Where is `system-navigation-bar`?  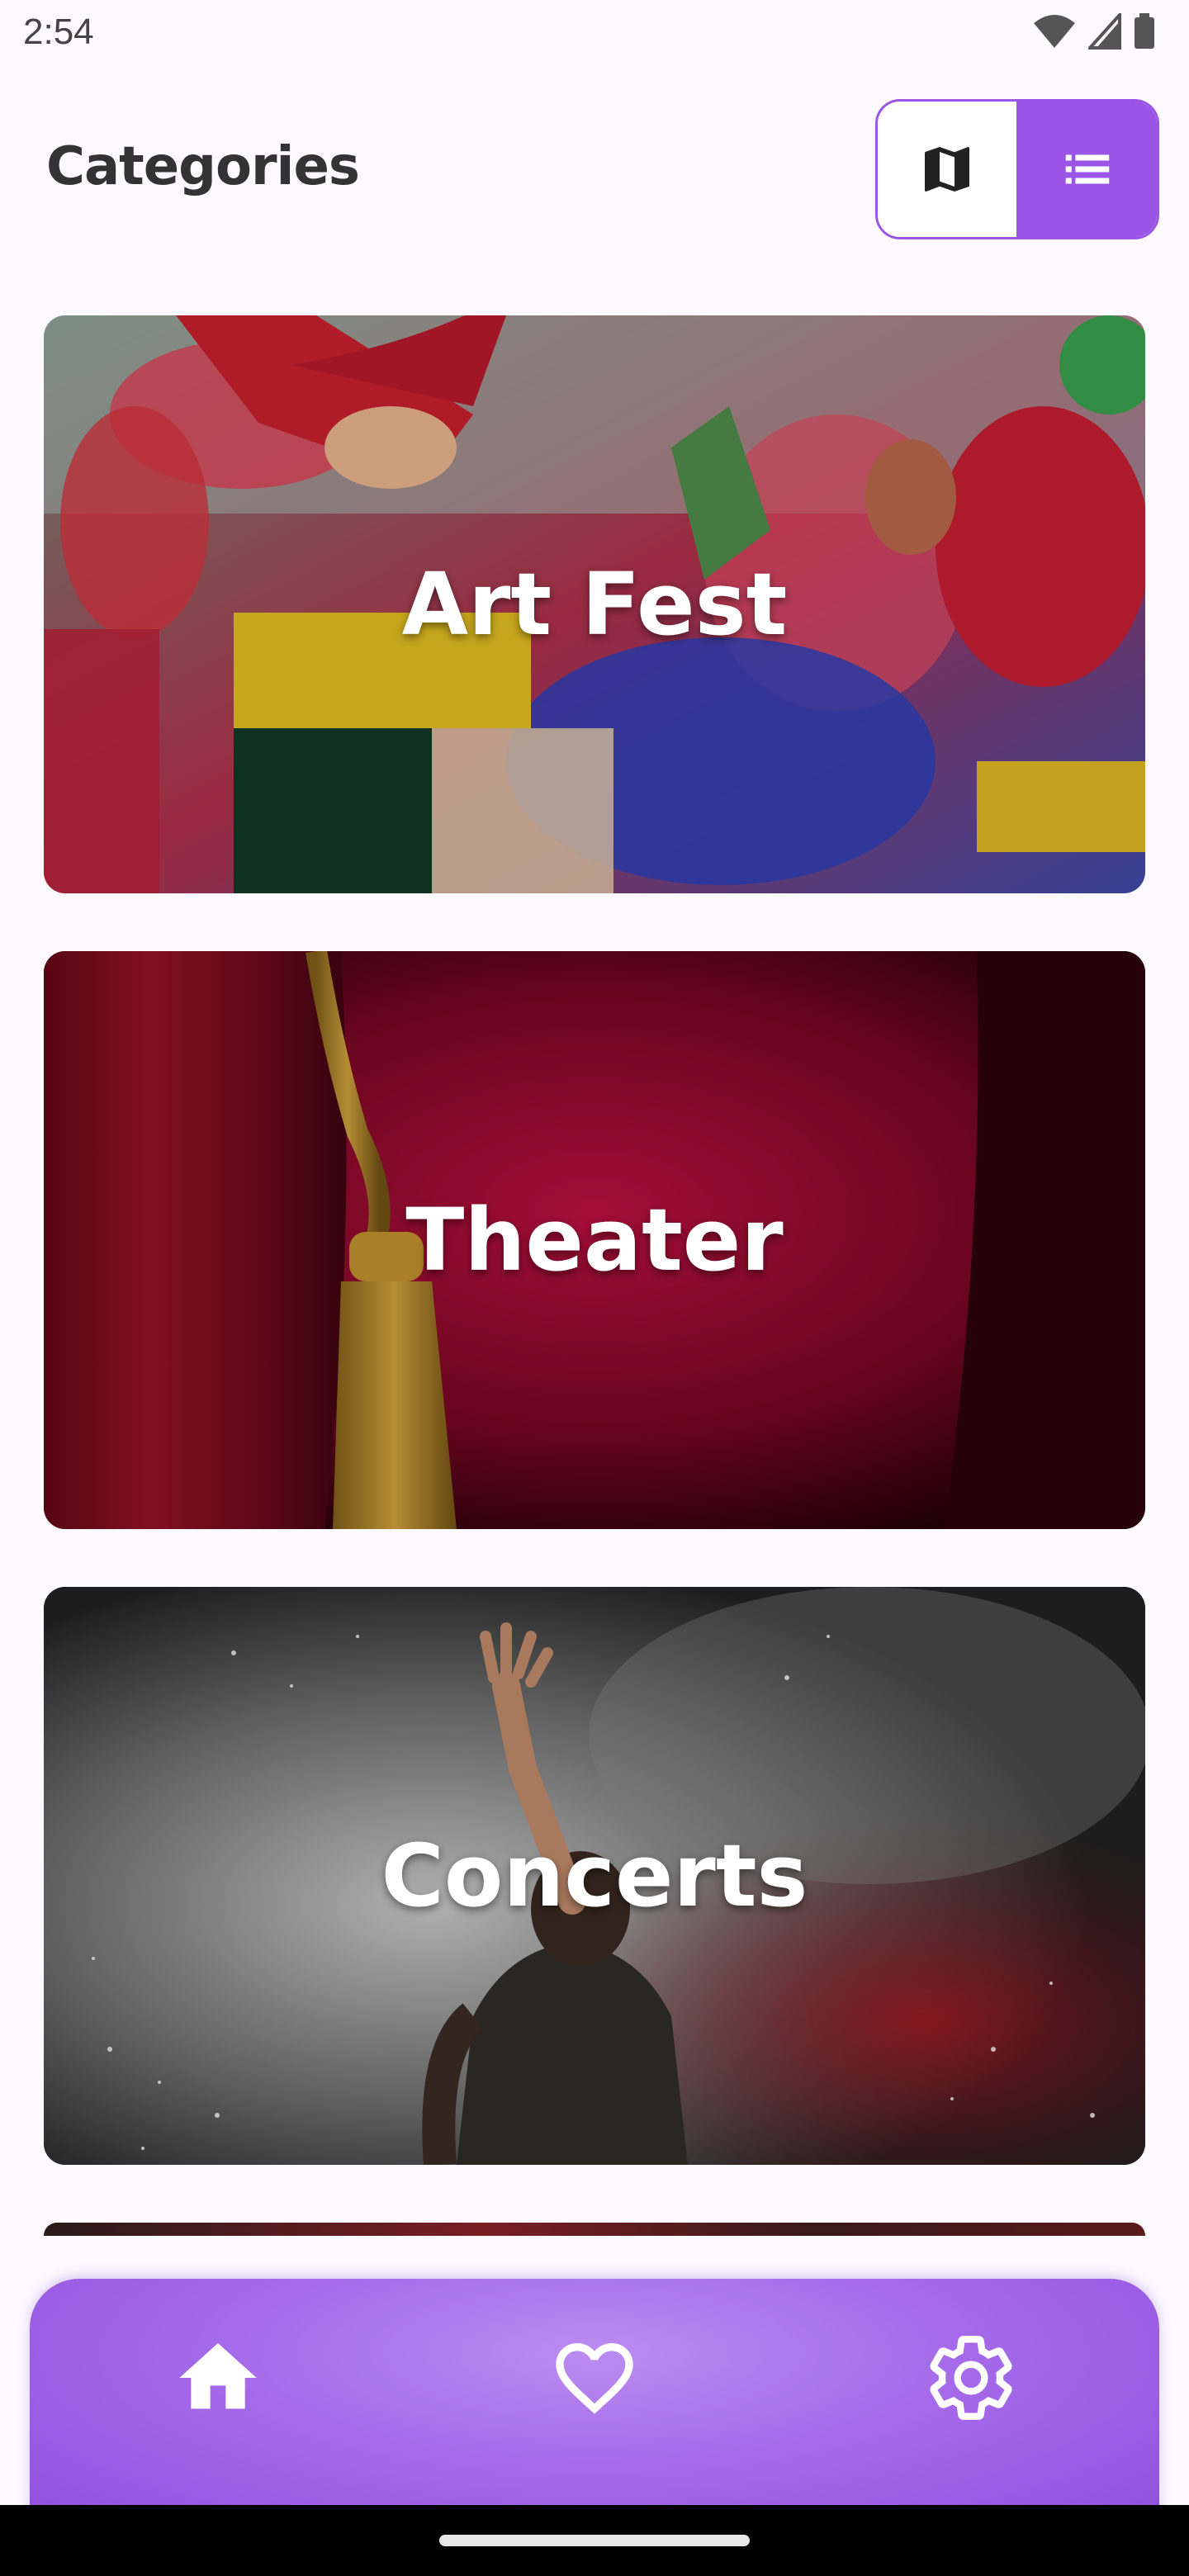 system-navigation-bar is located at coordinates (594, 2540).